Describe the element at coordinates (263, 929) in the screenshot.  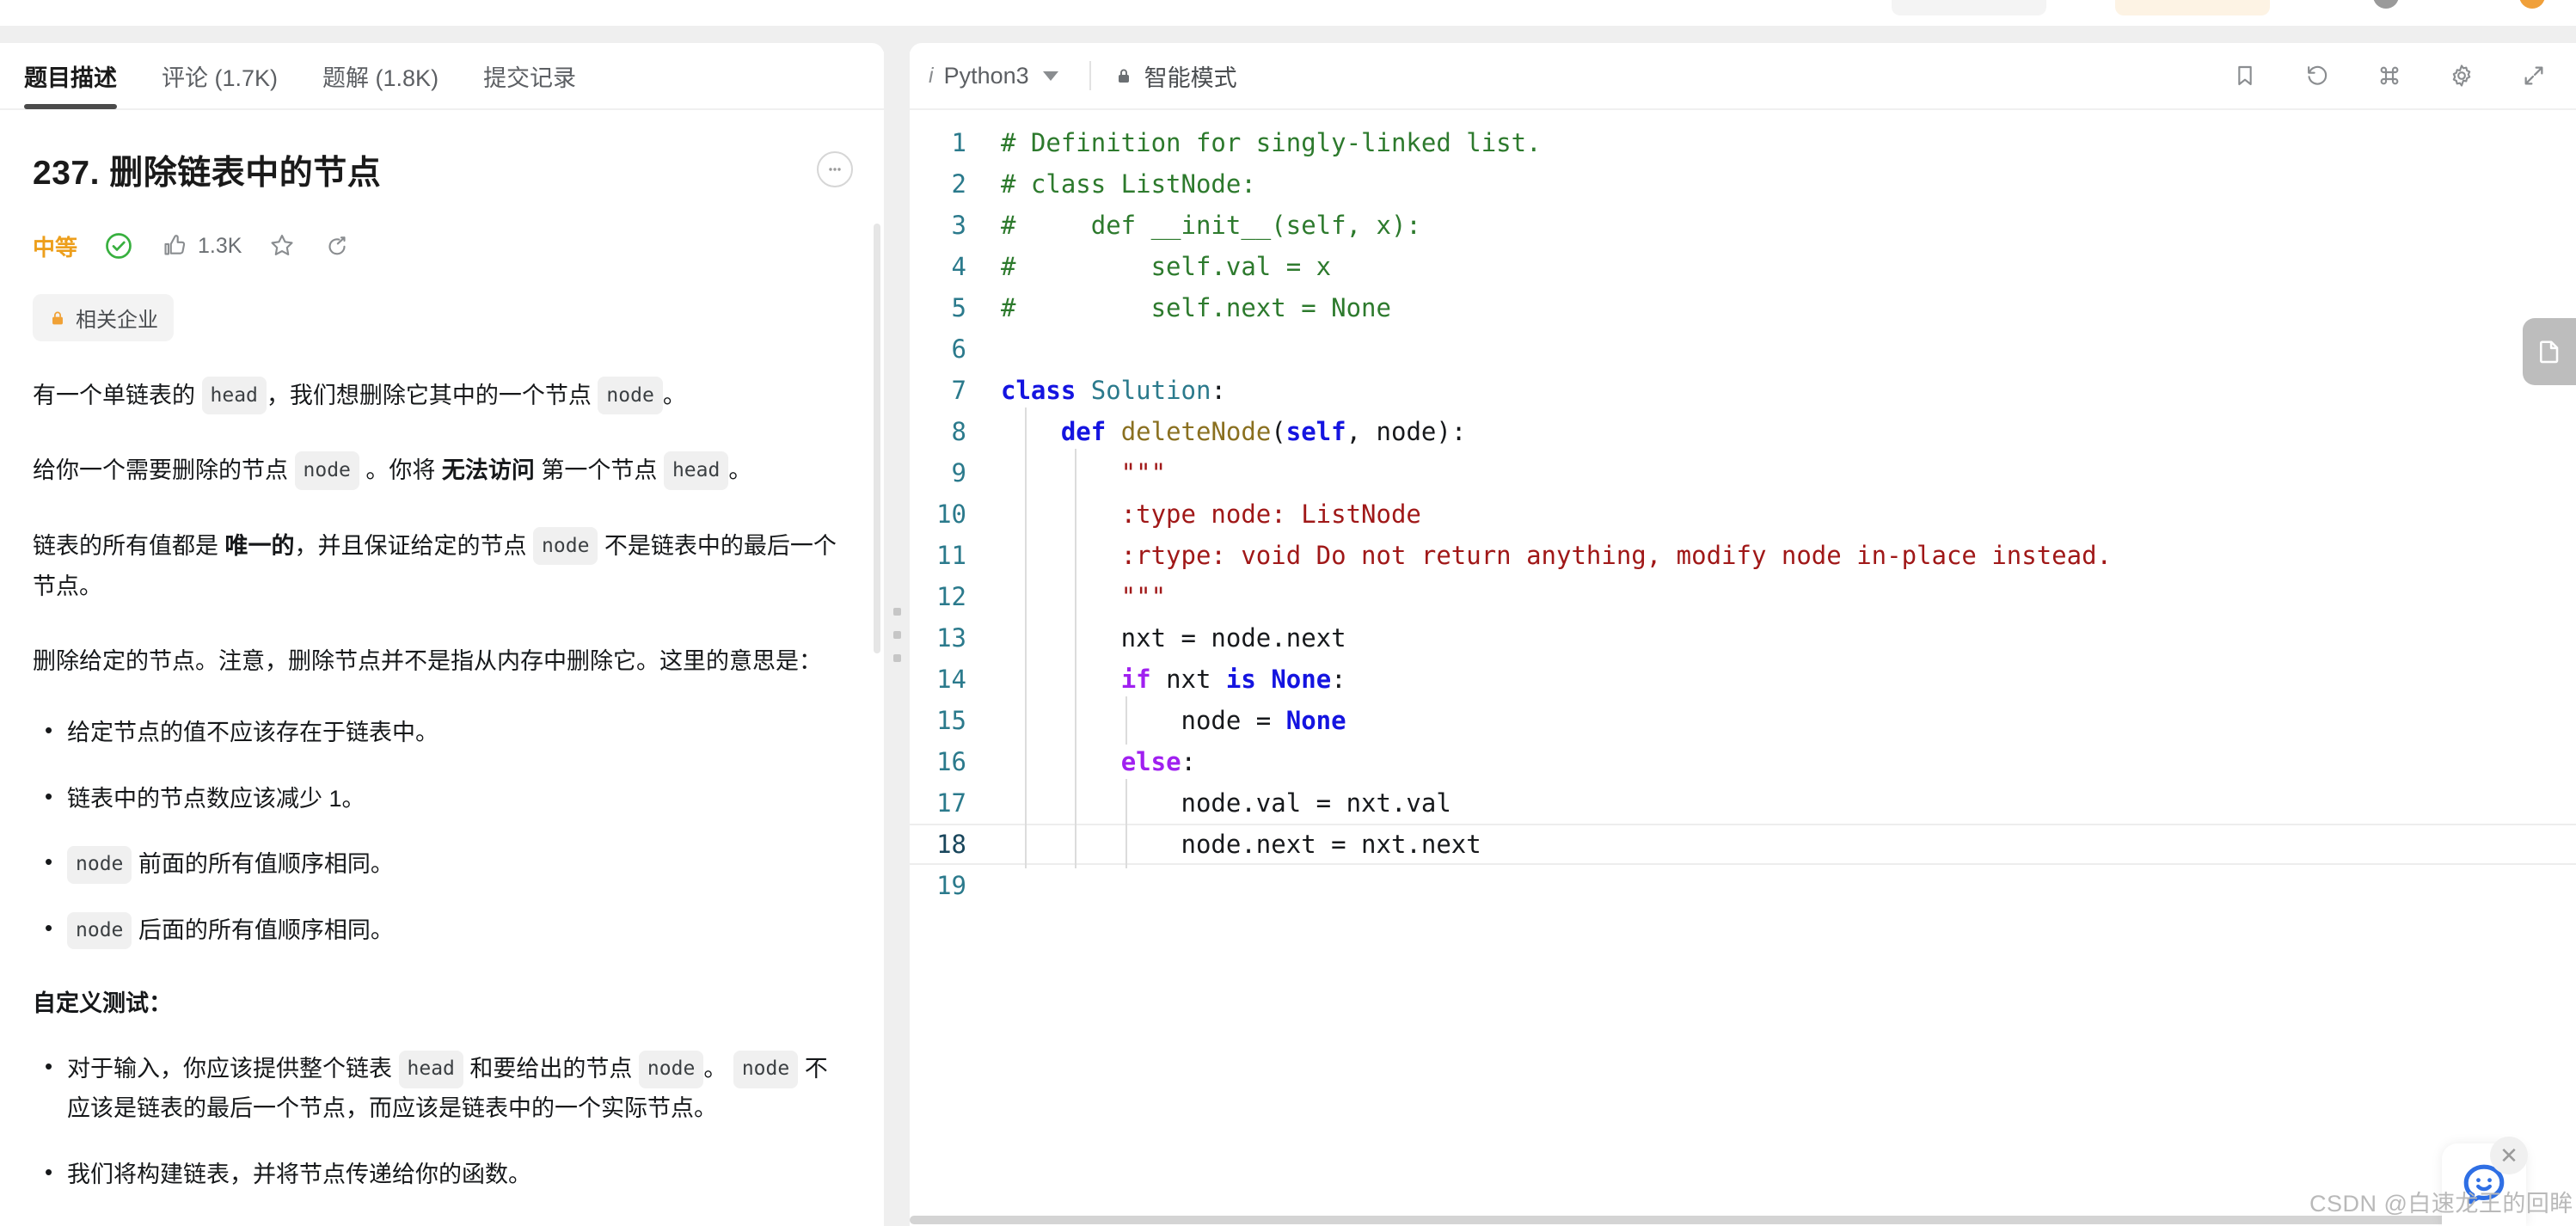
I see `list-item-text: 后面的所有值顺序相同。` at that location.